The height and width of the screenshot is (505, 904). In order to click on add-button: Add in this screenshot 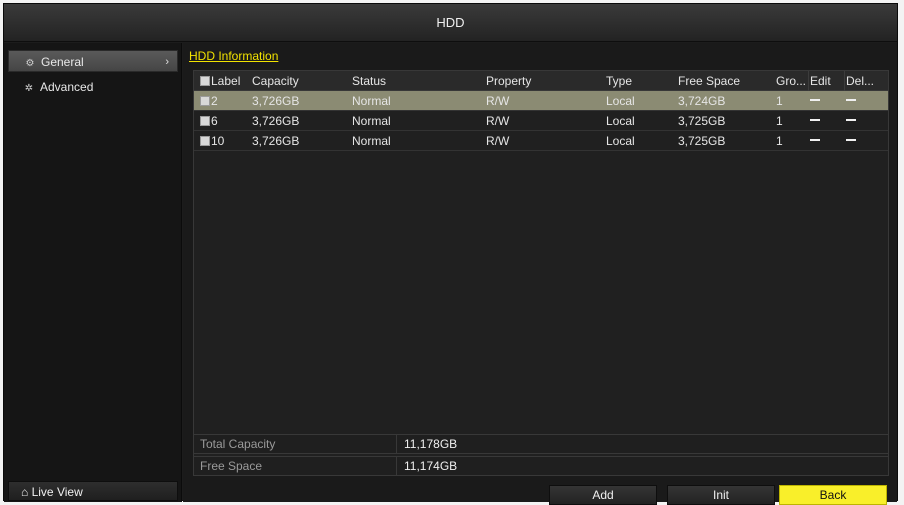, I will do `click(603, 495)`.